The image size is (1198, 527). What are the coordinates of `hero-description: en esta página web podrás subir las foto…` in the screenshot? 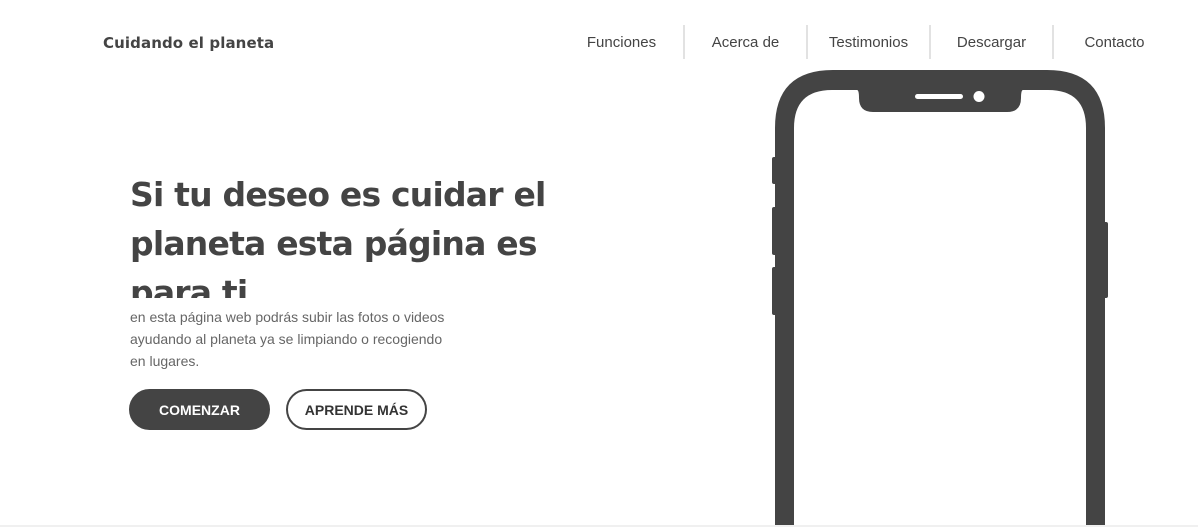 It's located at (287, 339).